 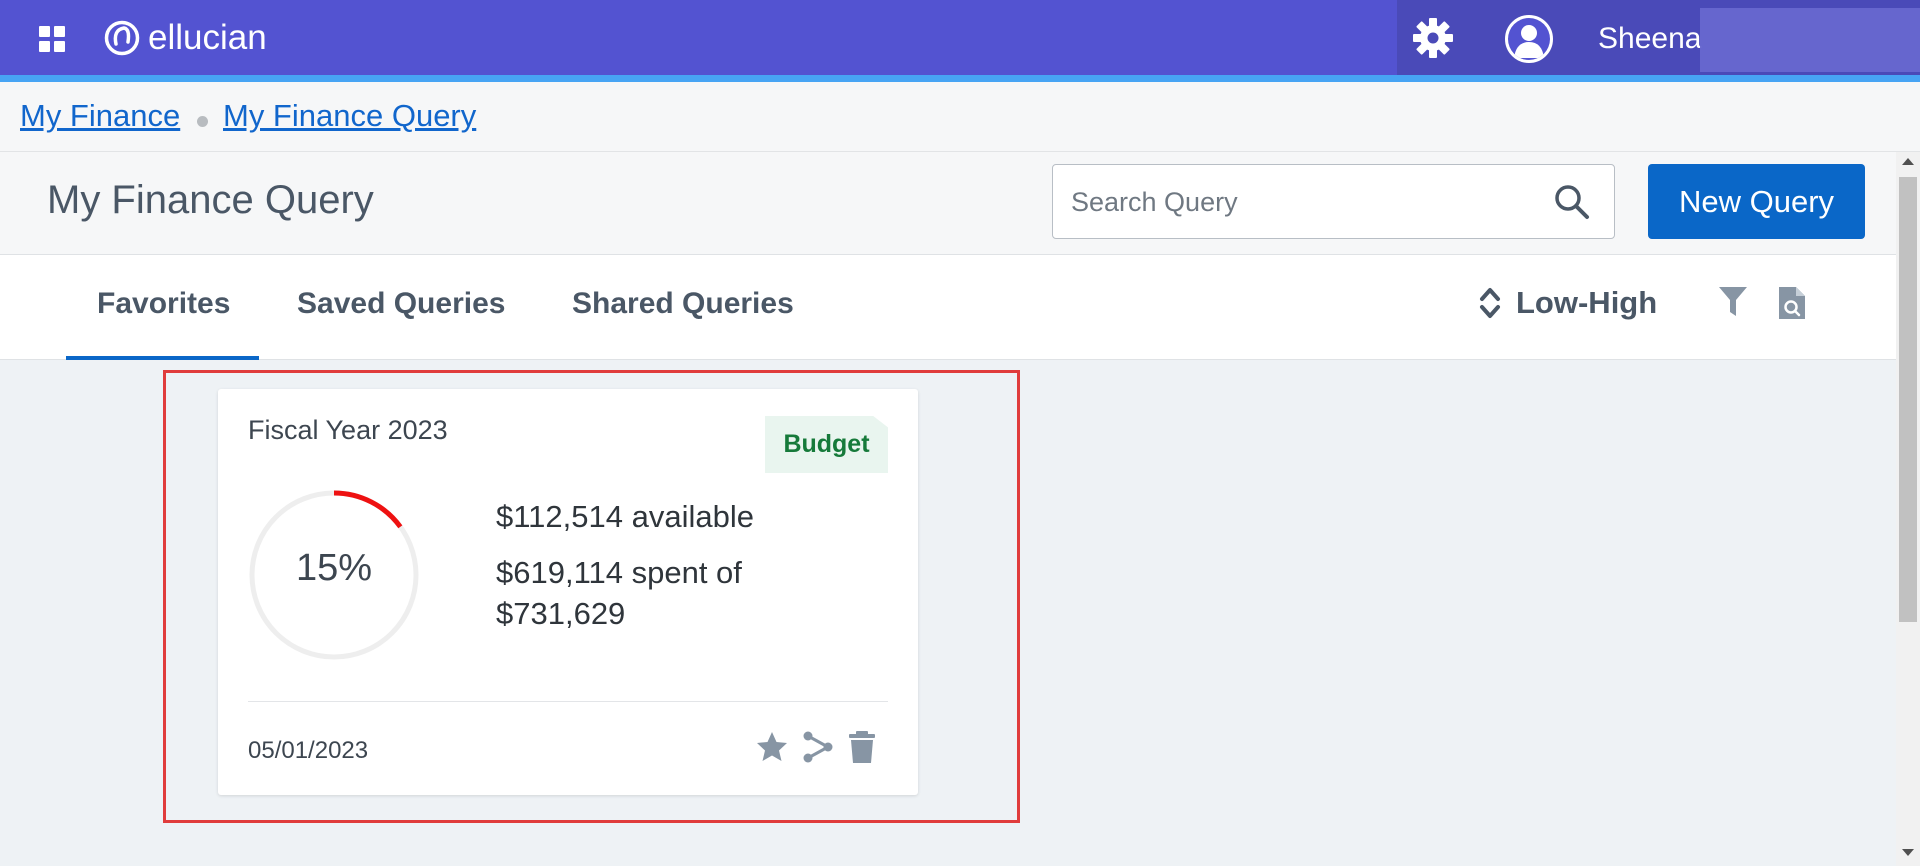 I want to click on spent-amount: $619,114 spent of $731,629, so click(x=619, y=593).